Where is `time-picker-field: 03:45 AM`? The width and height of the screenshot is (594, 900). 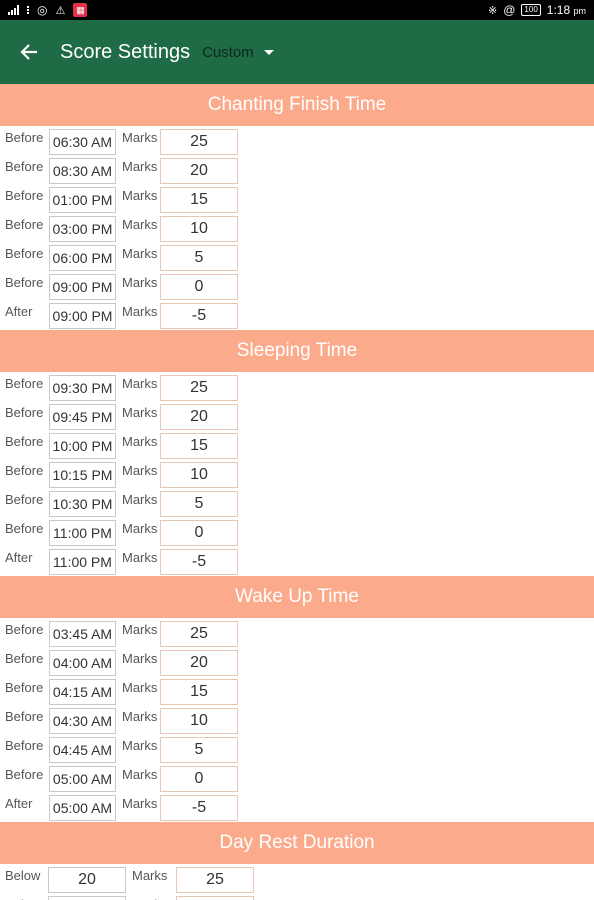 time-picker-field: 03:45 AM is located at coordinates (82, 633).